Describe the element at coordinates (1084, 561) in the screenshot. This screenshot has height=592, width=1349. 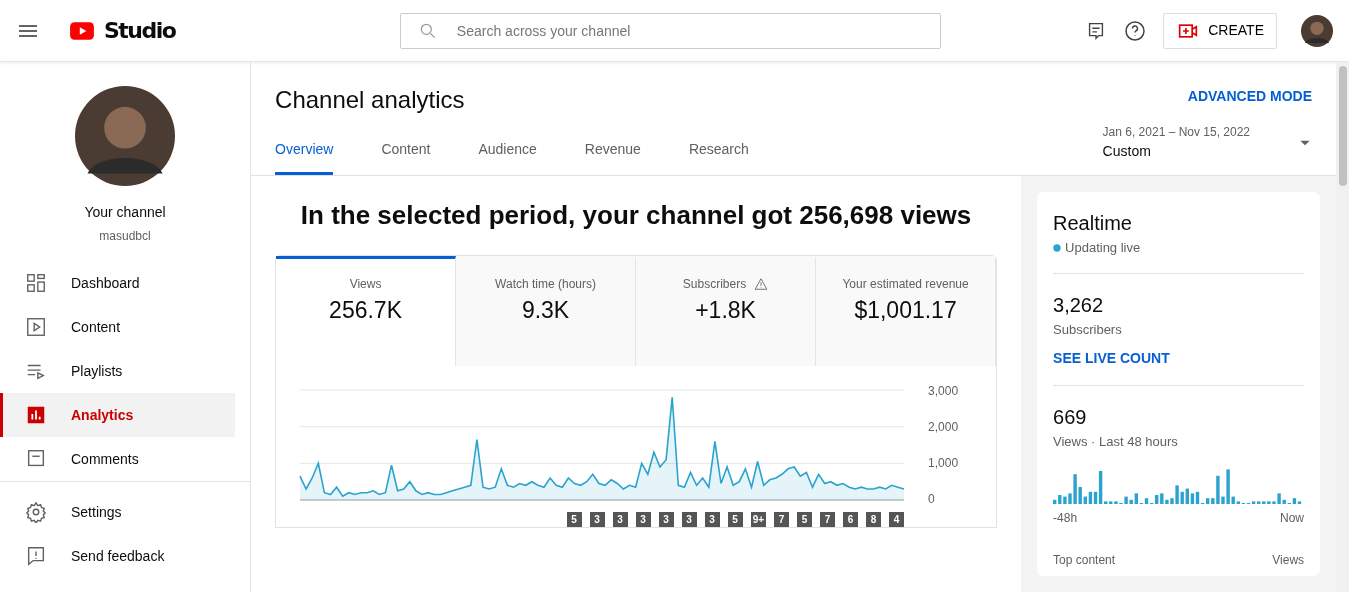
I see `column-header: Top content` at that location.